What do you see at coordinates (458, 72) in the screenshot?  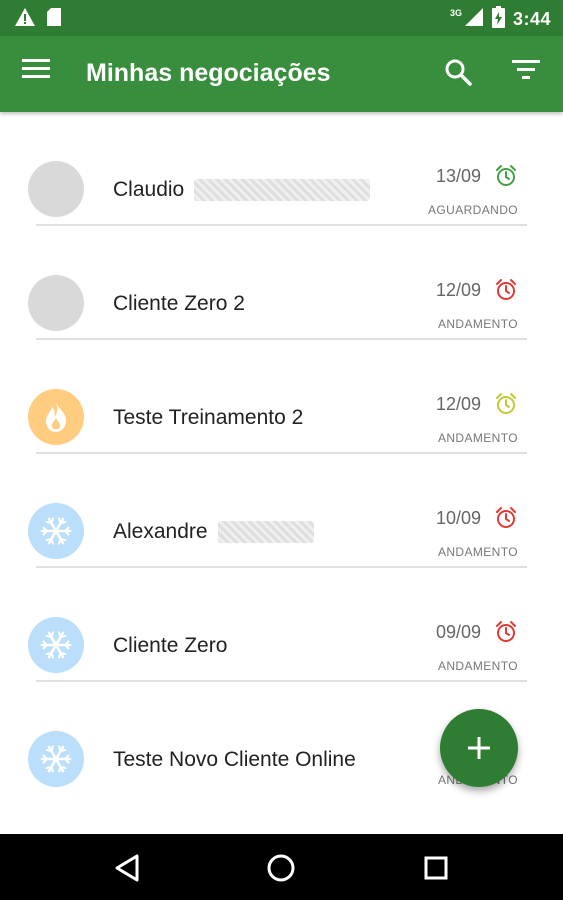 I see `search-icon` at bounding box center [458, 72].